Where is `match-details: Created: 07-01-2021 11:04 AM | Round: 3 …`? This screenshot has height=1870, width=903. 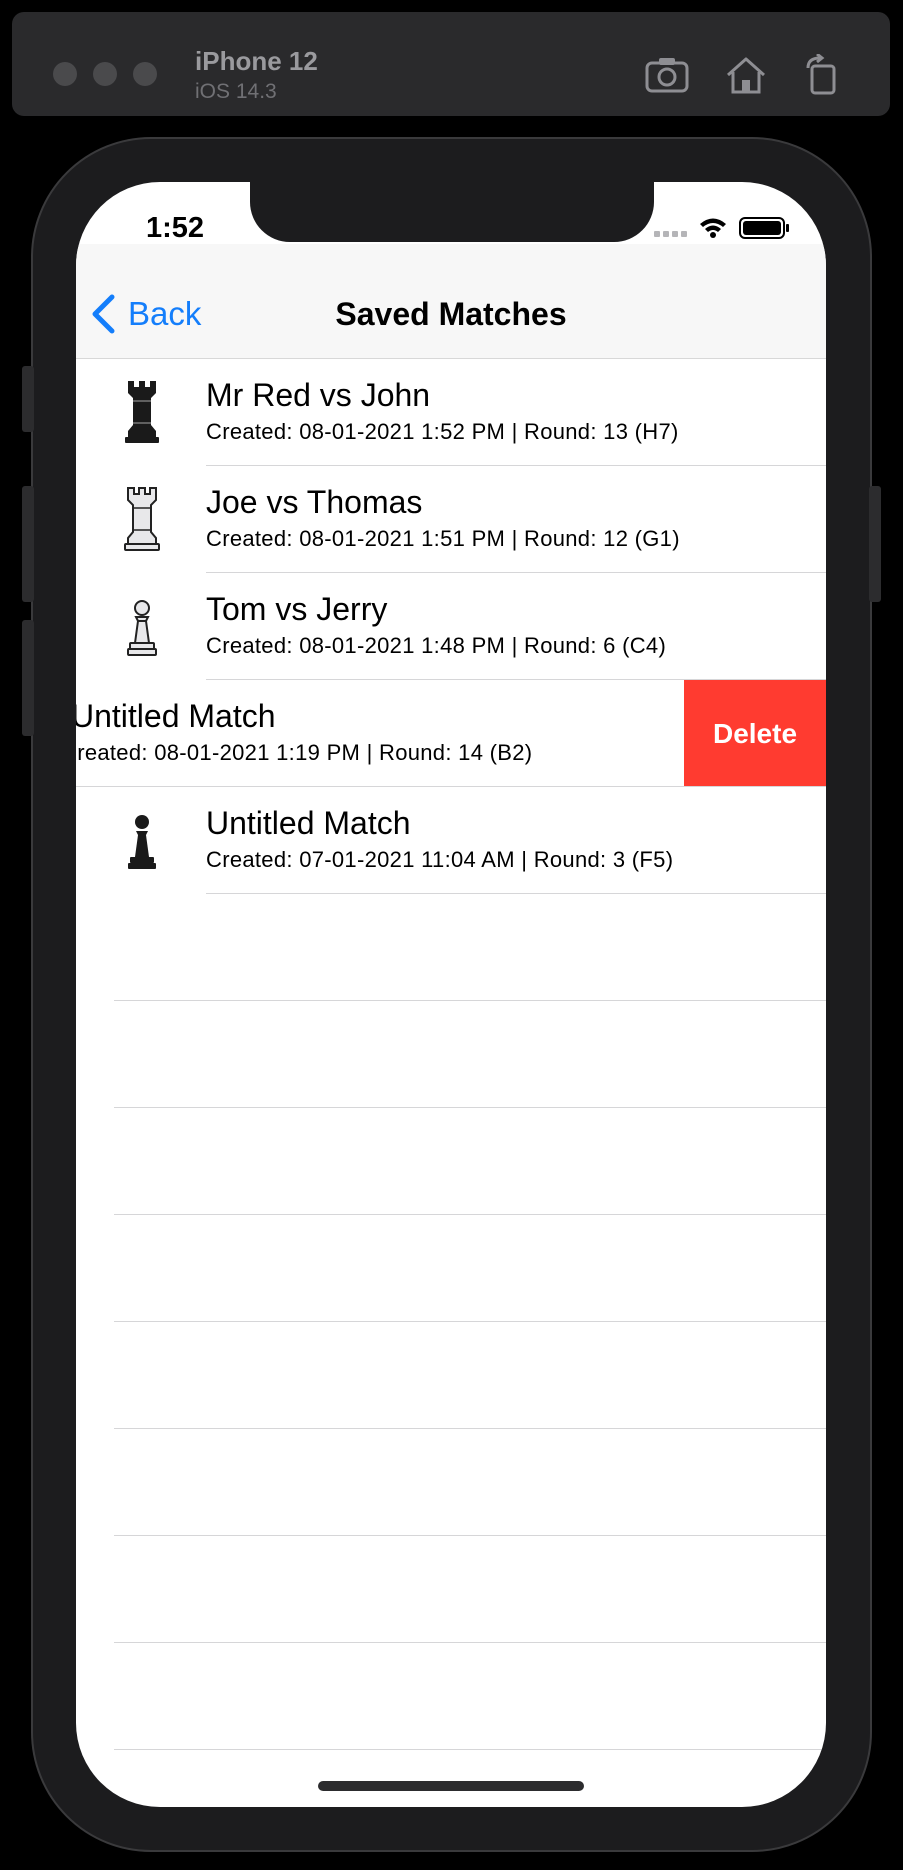 match-details: Created: 07-01-2021 11:04 AM | Round: 3 … is located at coordinates (440, 859).